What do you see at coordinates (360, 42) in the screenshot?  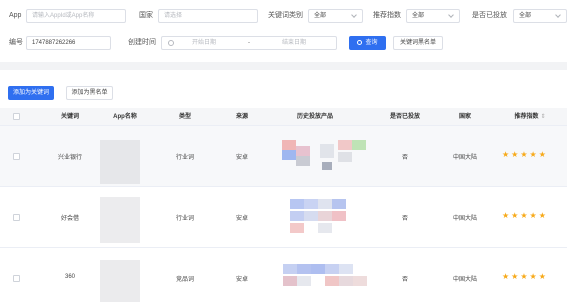 I see `search-icon` at bounding box center [360, 42].